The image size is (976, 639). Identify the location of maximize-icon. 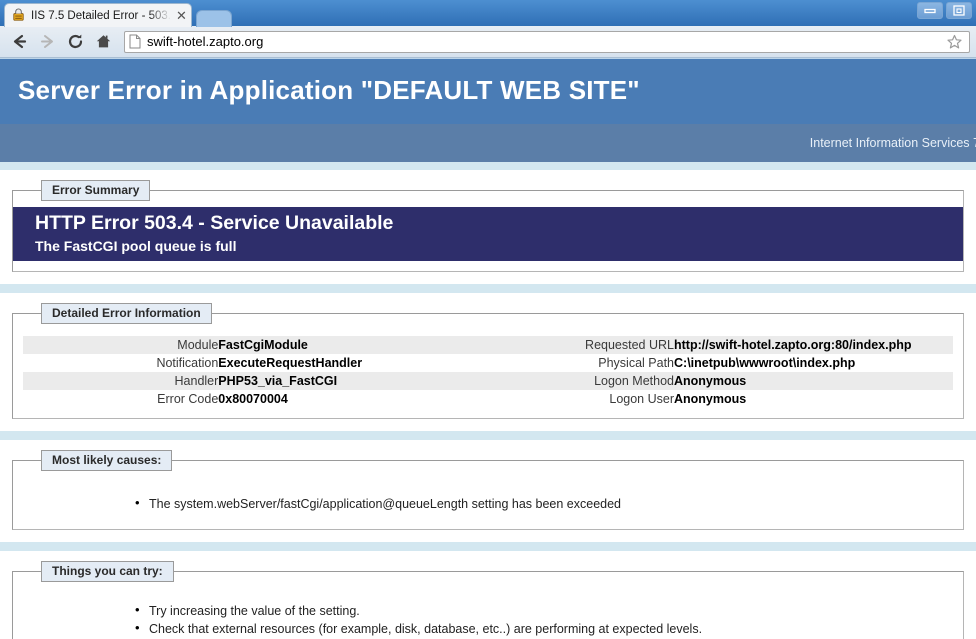
(959, 10).